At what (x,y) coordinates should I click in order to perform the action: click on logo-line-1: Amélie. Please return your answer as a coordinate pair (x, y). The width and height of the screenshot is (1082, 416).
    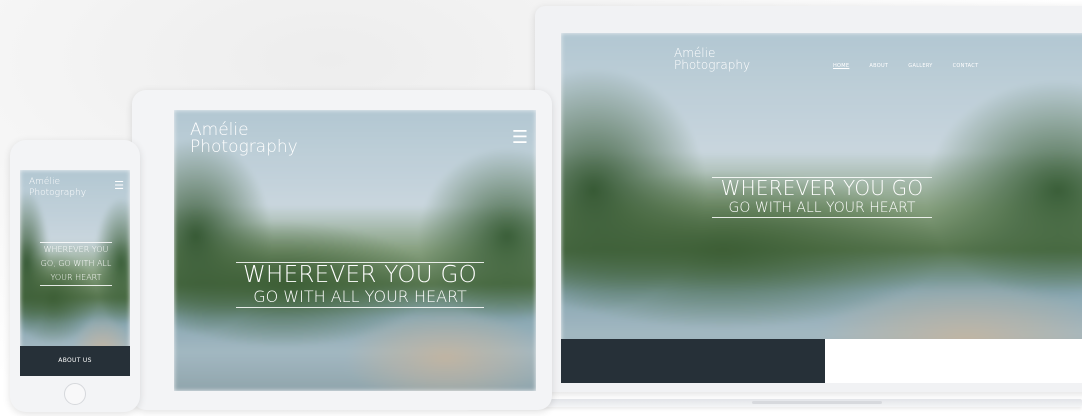
    Looking at the image, I should click on (44, 182).